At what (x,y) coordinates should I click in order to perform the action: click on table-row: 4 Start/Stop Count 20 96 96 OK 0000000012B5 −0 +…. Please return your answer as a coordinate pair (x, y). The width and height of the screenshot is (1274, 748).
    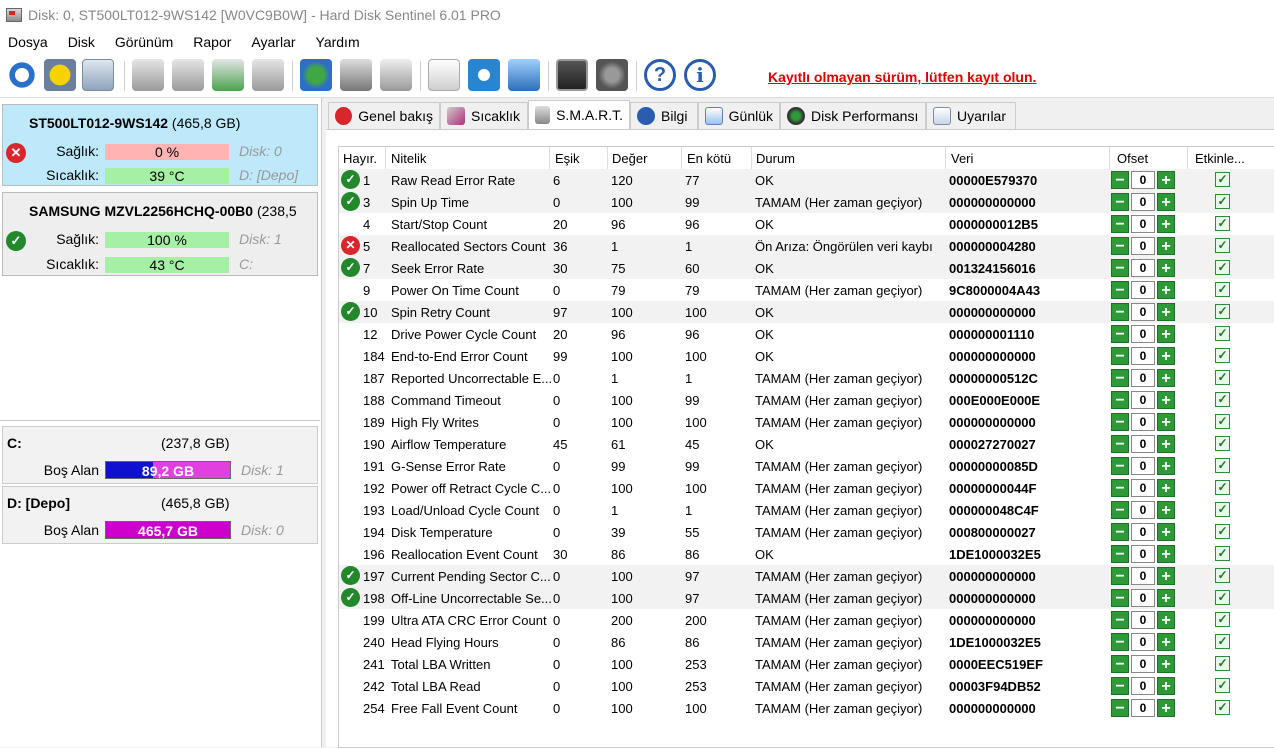
    Looking at the image, I should click on (806, 224).